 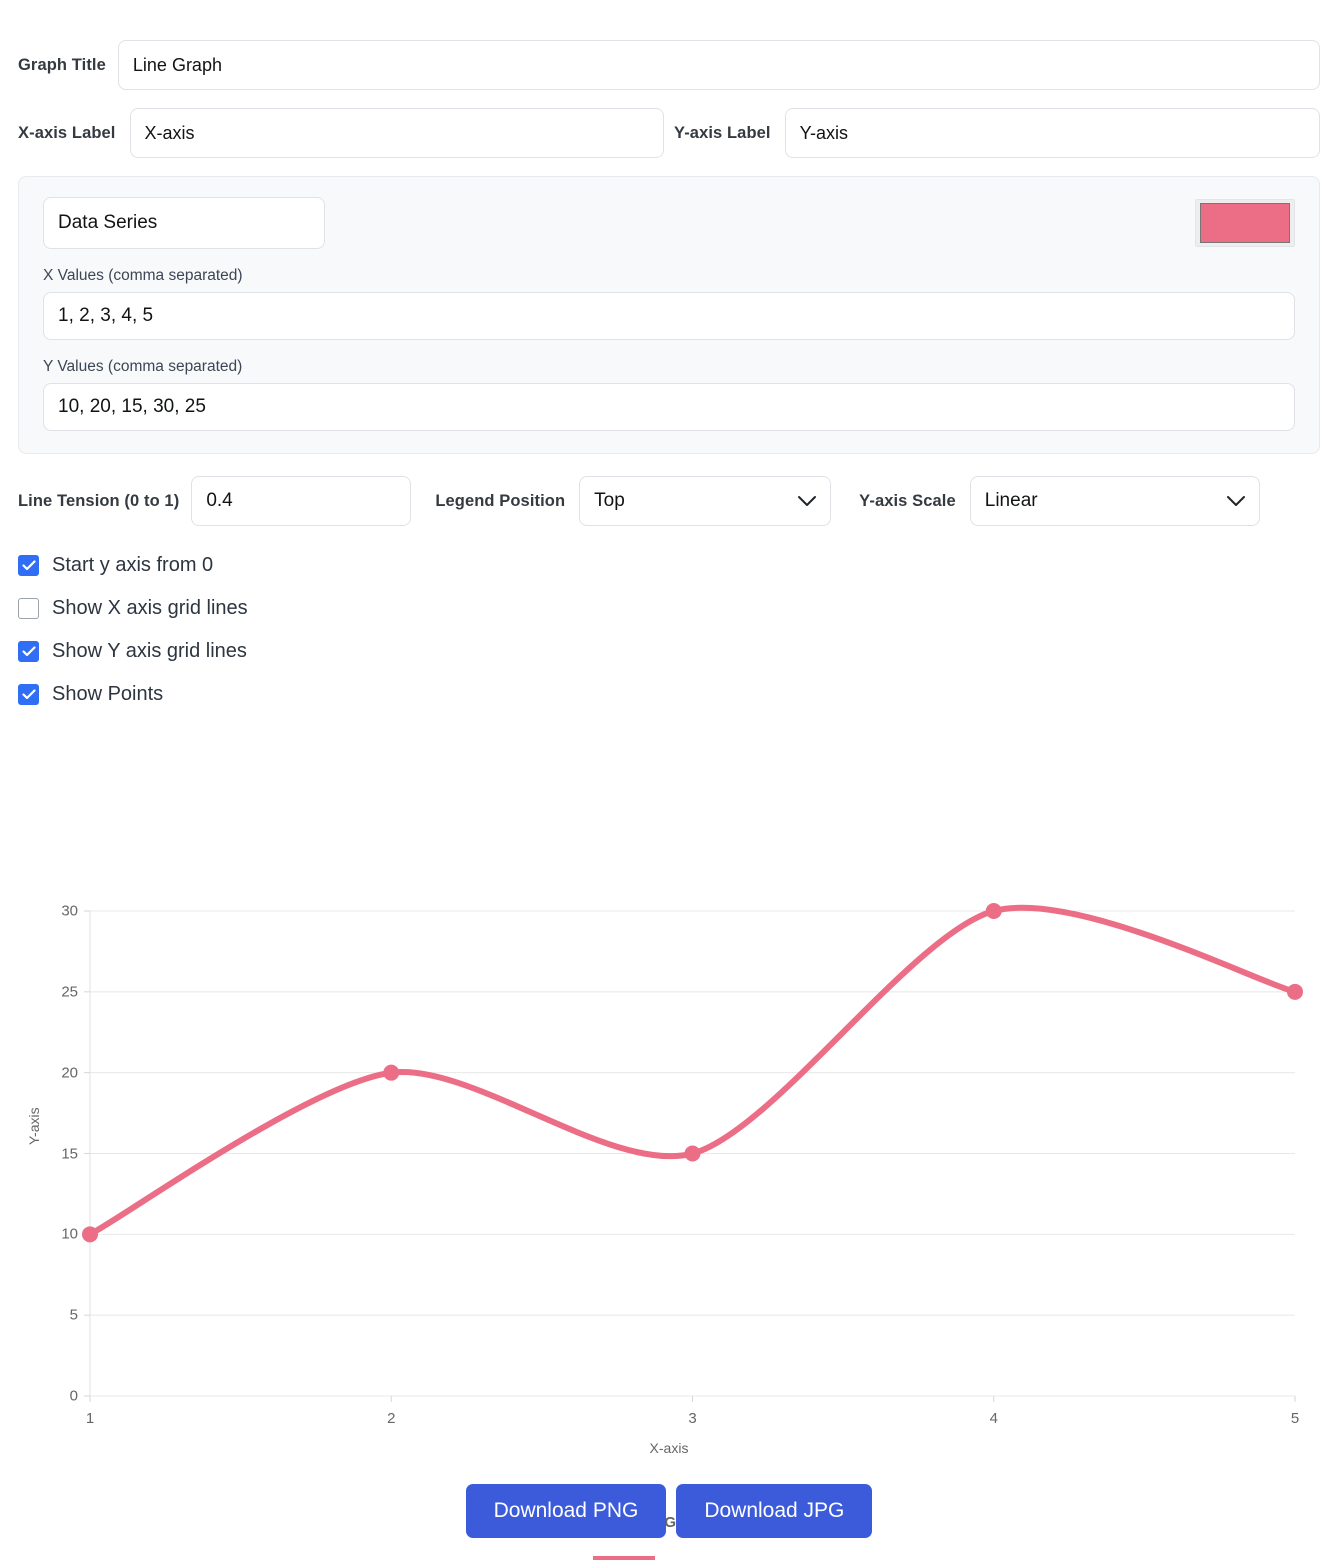 What do you see at coordinates (73, 1396) in the screenshot?
I see `y-tick-label: 0` at bounding box center [73, 1396].